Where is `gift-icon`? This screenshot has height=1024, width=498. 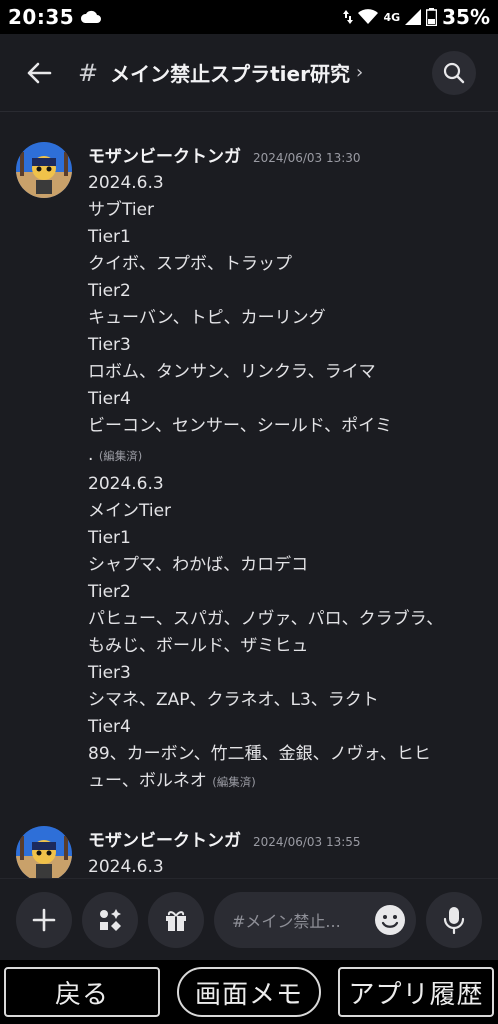
gift-icon is located at coordinates (176, 920).